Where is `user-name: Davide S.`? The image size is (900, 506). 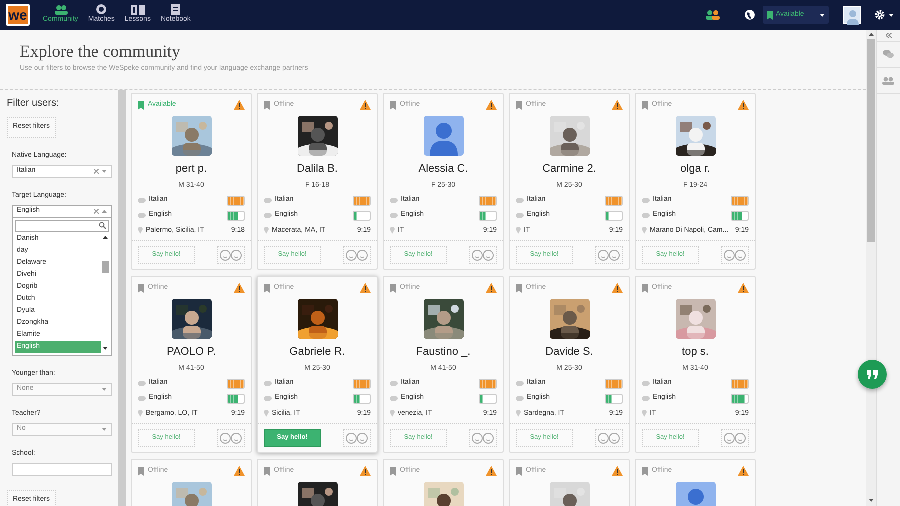
user-name: Davide S. is located at coordinates (569, 352).